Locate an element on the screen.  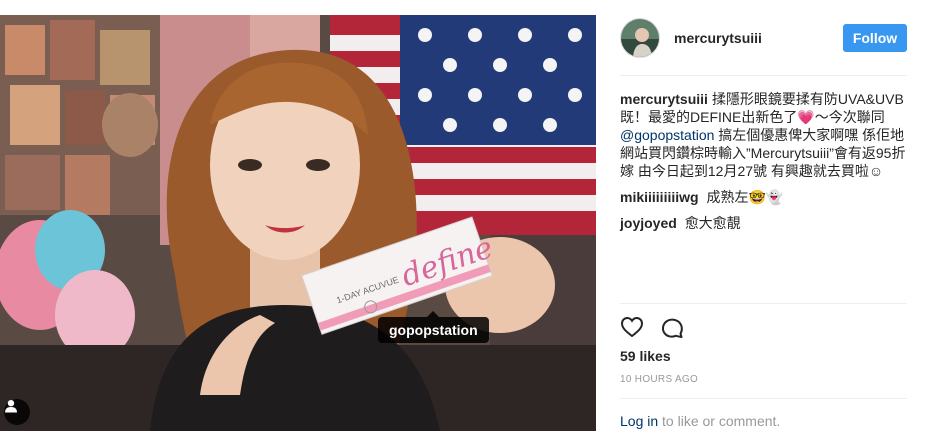
list-item: joyjoyed 愈大愈靚 is located at coordinates (763, 223).